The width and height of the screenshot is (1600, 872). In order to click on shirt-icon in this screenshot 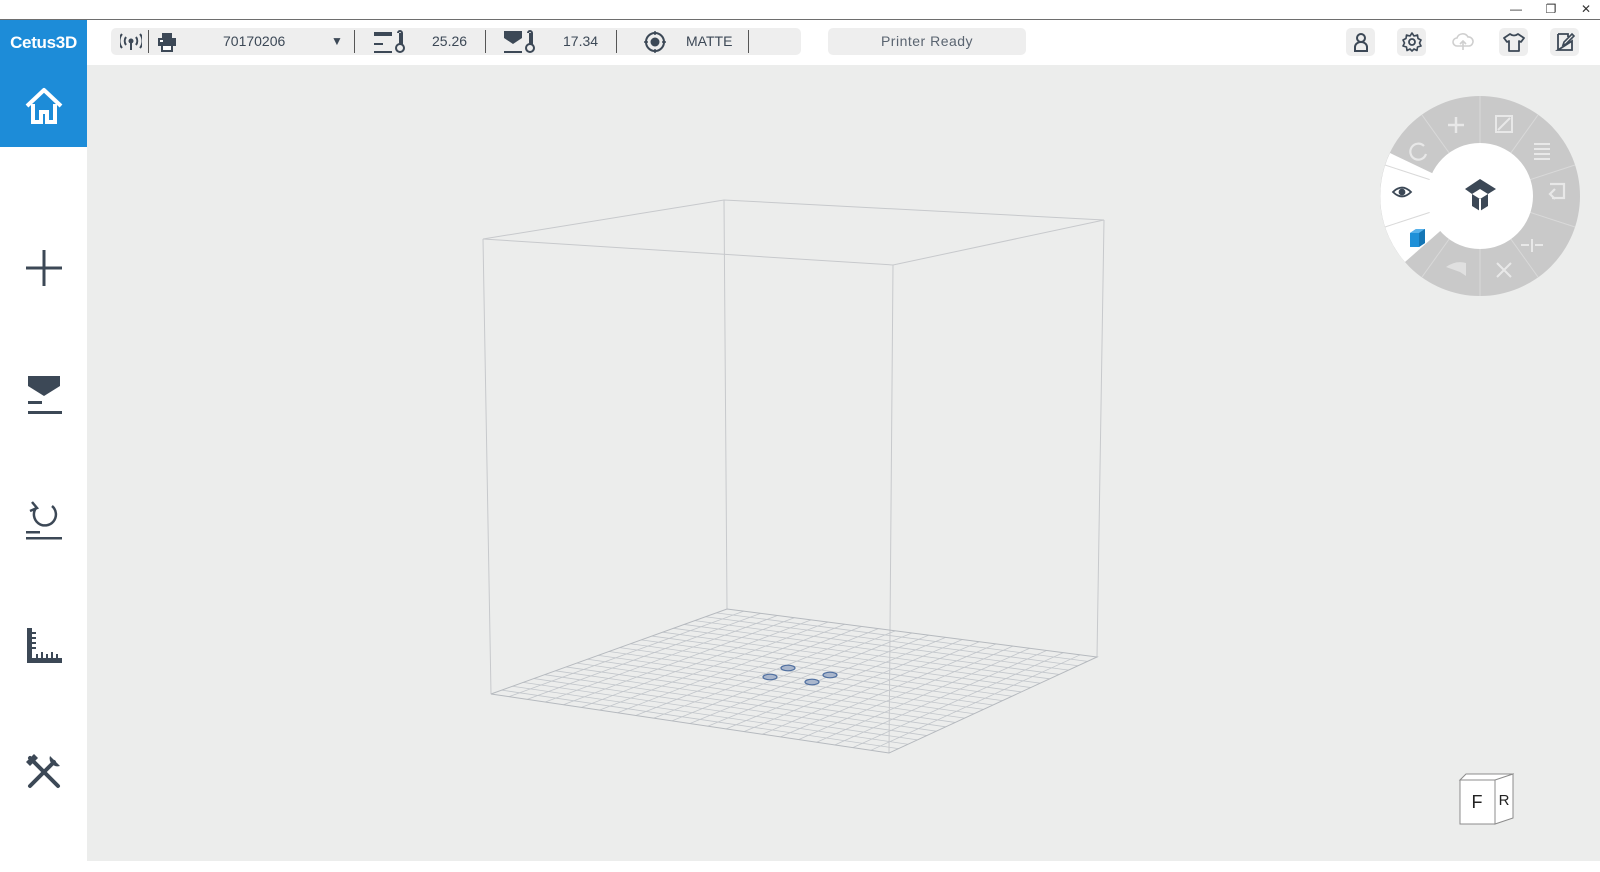, I will do `click(1513, 42)`.